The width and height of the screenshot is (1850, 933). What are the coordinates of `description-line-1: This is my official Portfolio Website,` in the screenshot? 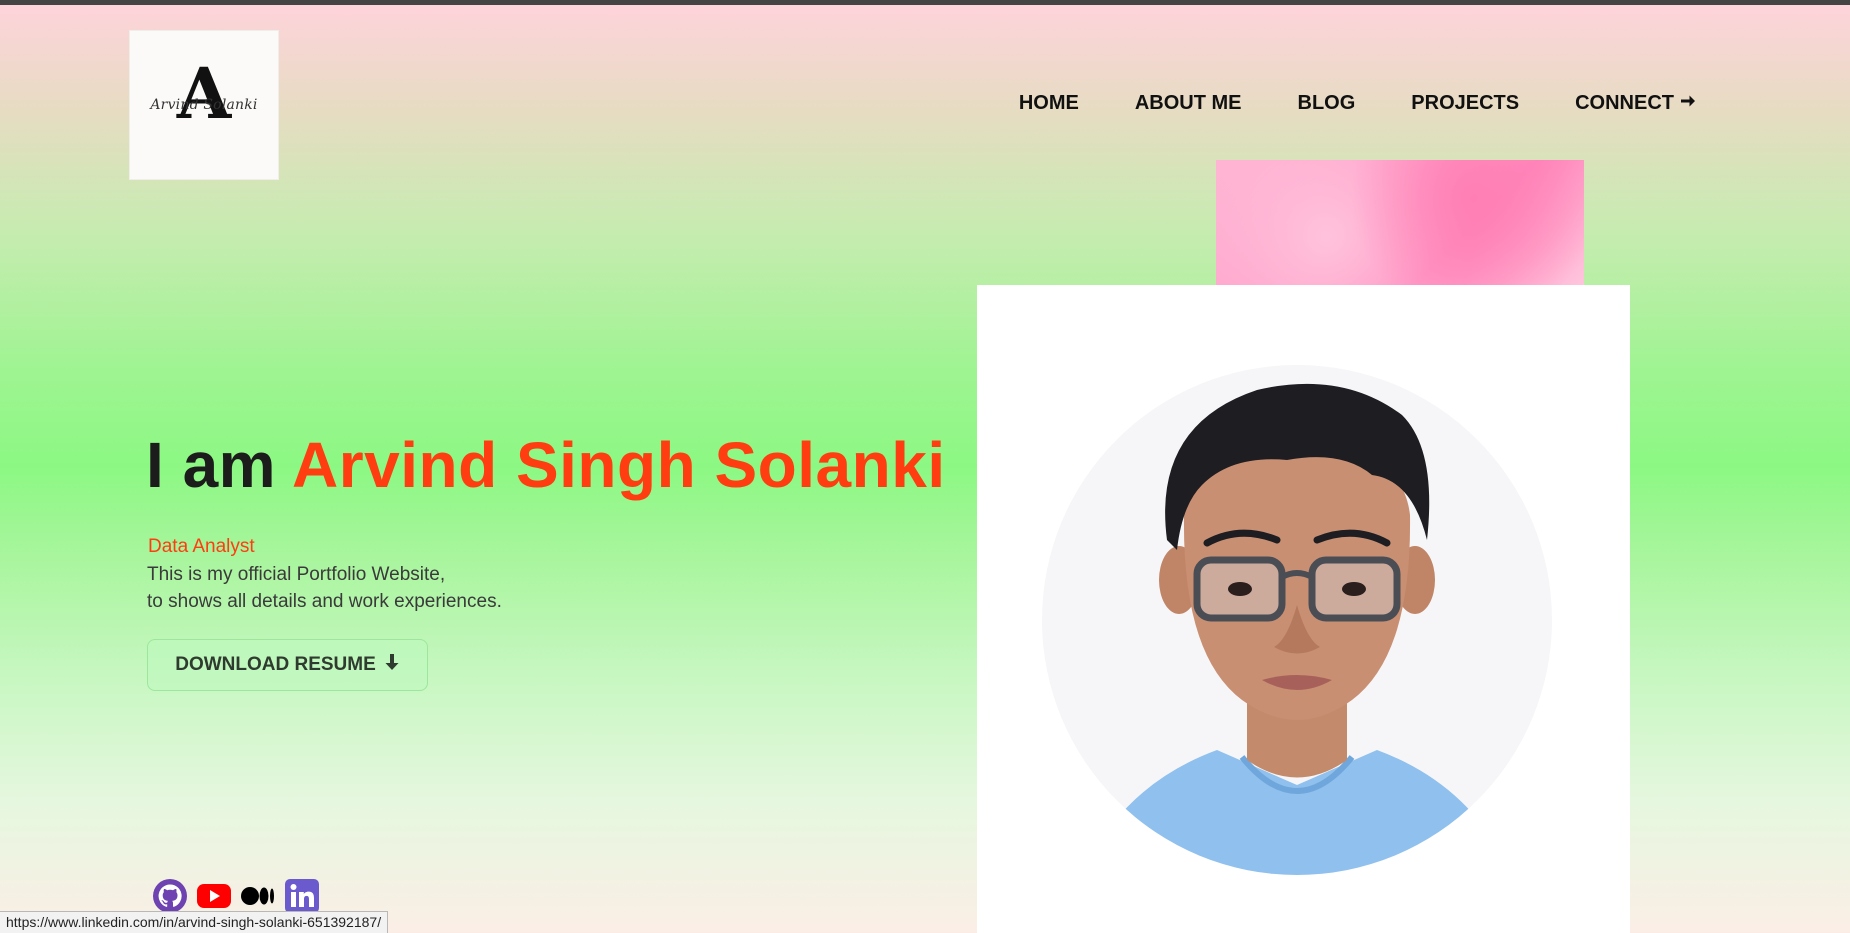 It's located at (296, 574).